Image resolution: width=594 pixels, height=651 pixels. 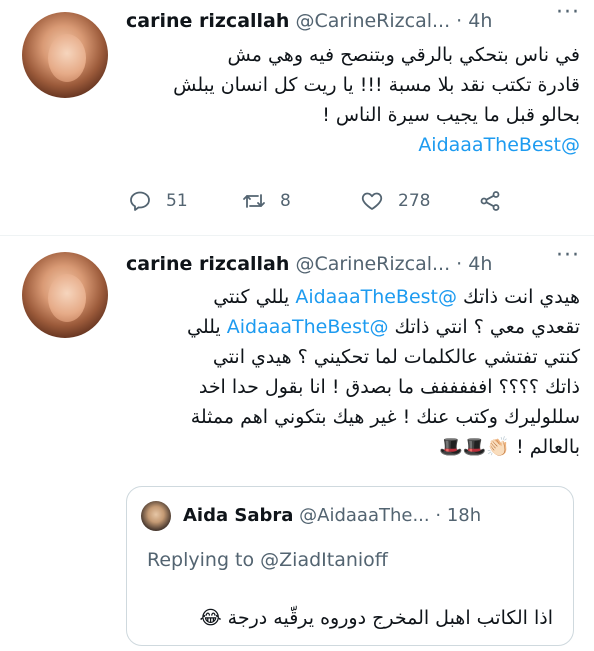 I want to click on reply-button: 51, so click(x=158, y=201).